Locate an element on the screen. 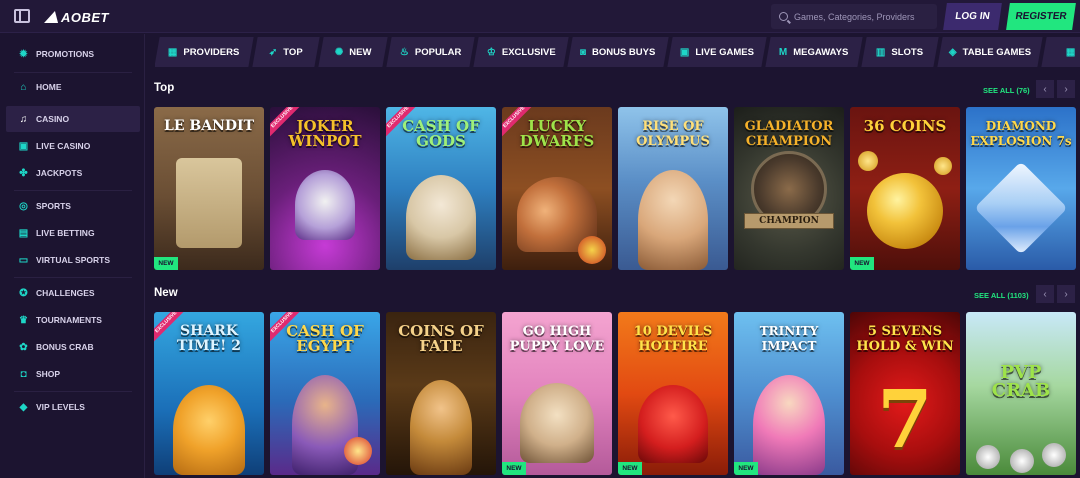 The width and height of the screenshot is (1080, 478). sidebar-item-sports: ◎ SPORTS is located at coordinates (73, 206).